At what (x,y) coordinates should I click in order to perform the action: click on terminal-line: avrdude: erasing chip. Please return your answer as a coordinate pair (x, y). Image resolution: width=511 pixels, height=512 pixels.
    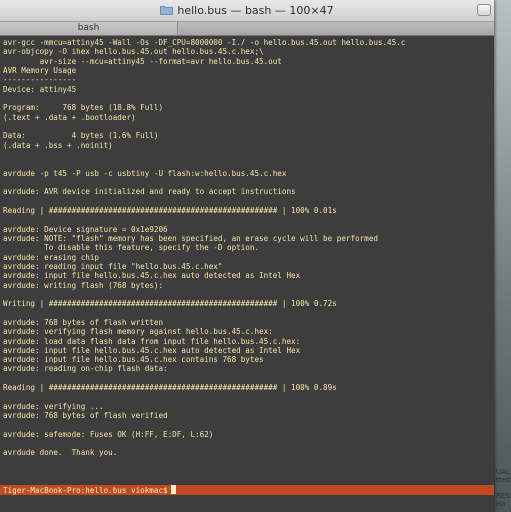
    Looking at the image, I should click on (51, 257).